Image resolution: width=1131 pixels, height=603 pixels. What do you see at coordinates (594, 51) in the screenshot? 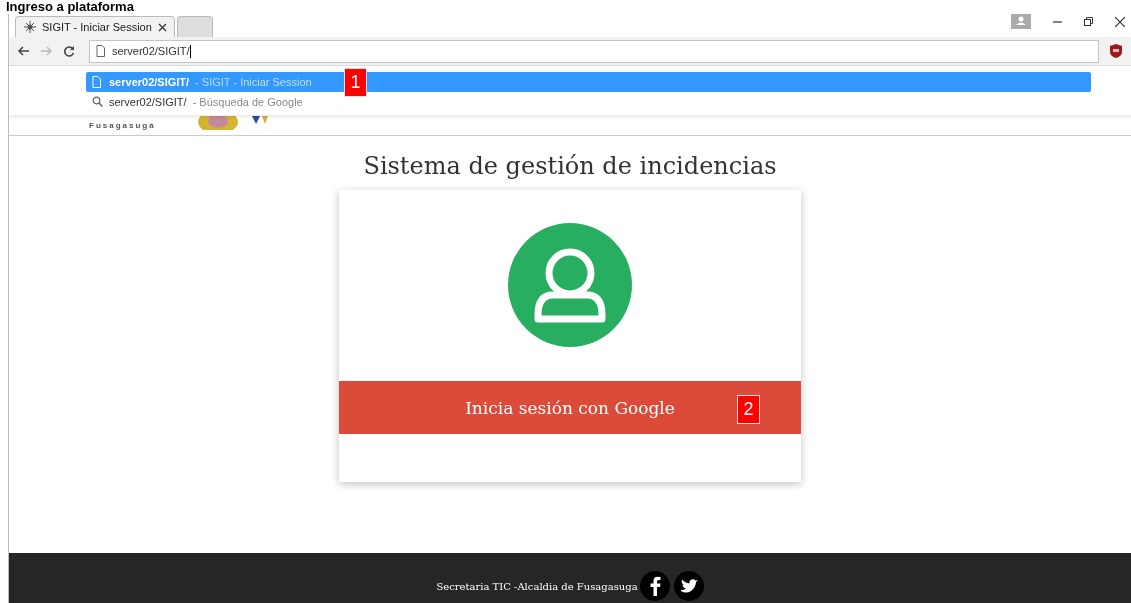
I see `address-bar: server02/SIGIT/` at bounding box center [594, 51].